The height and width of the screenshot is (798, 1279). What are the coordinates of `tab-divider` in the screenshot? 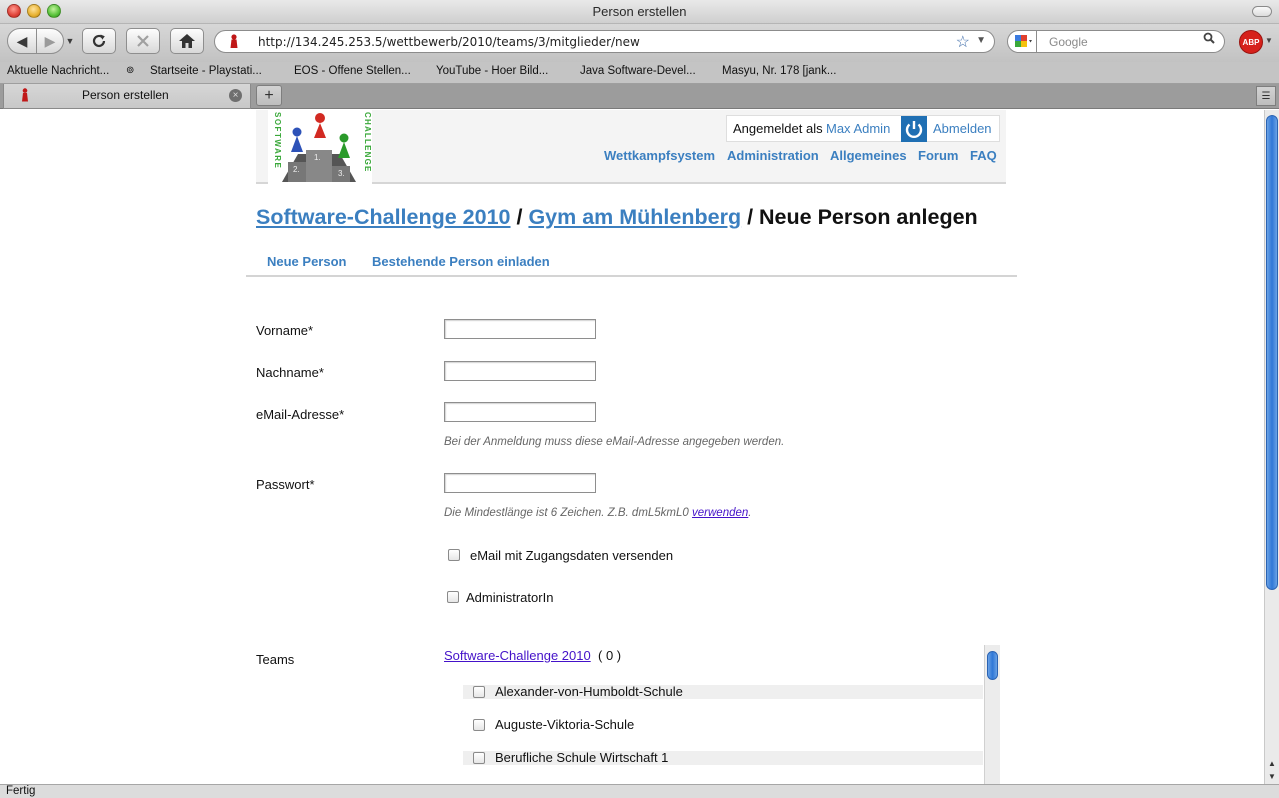 It's located at (631, 276).